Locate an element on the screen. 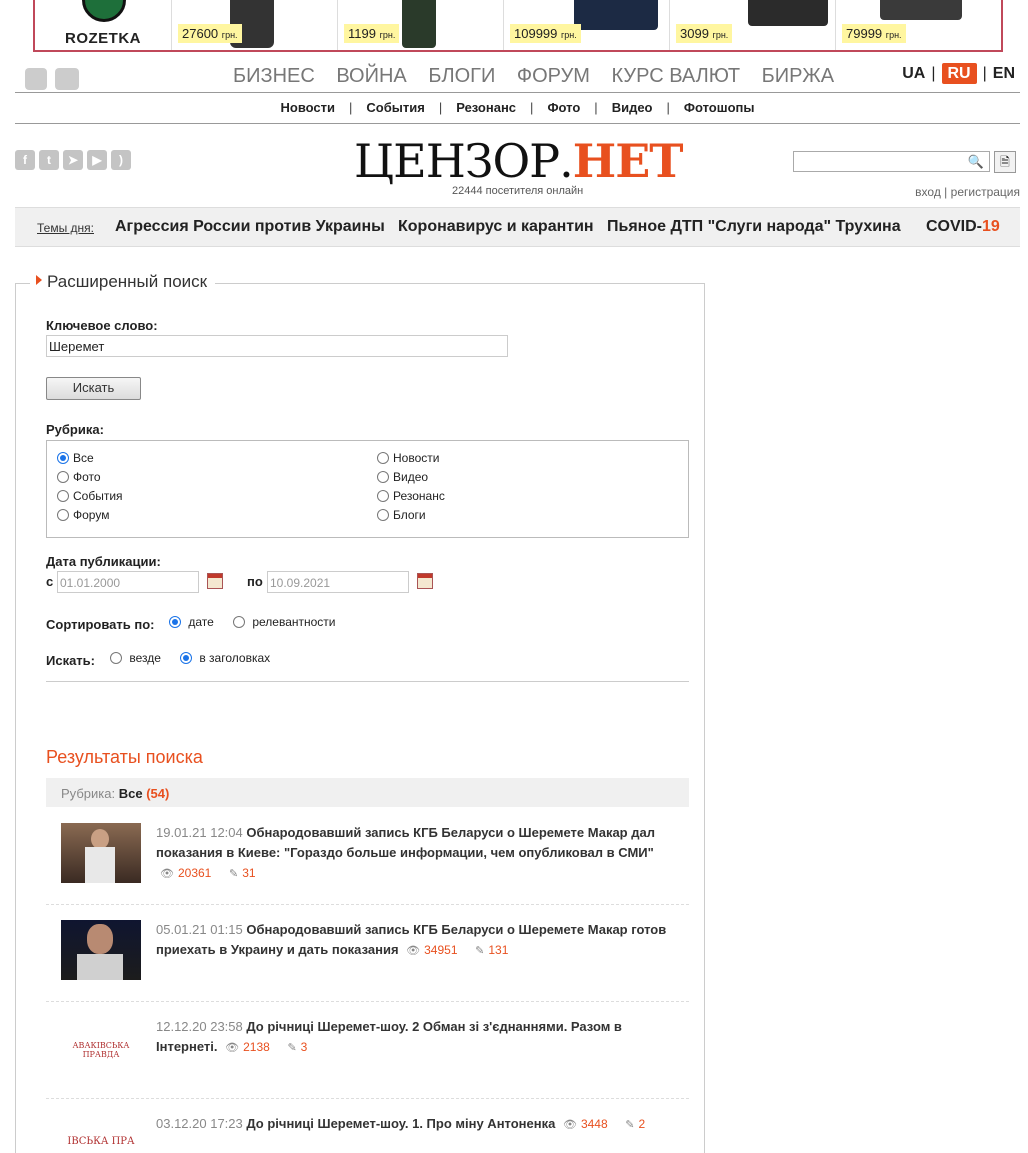 The height and width of the screenshot is (1153, 1028). result-views: 20361 is located at coordinates (194, 873).